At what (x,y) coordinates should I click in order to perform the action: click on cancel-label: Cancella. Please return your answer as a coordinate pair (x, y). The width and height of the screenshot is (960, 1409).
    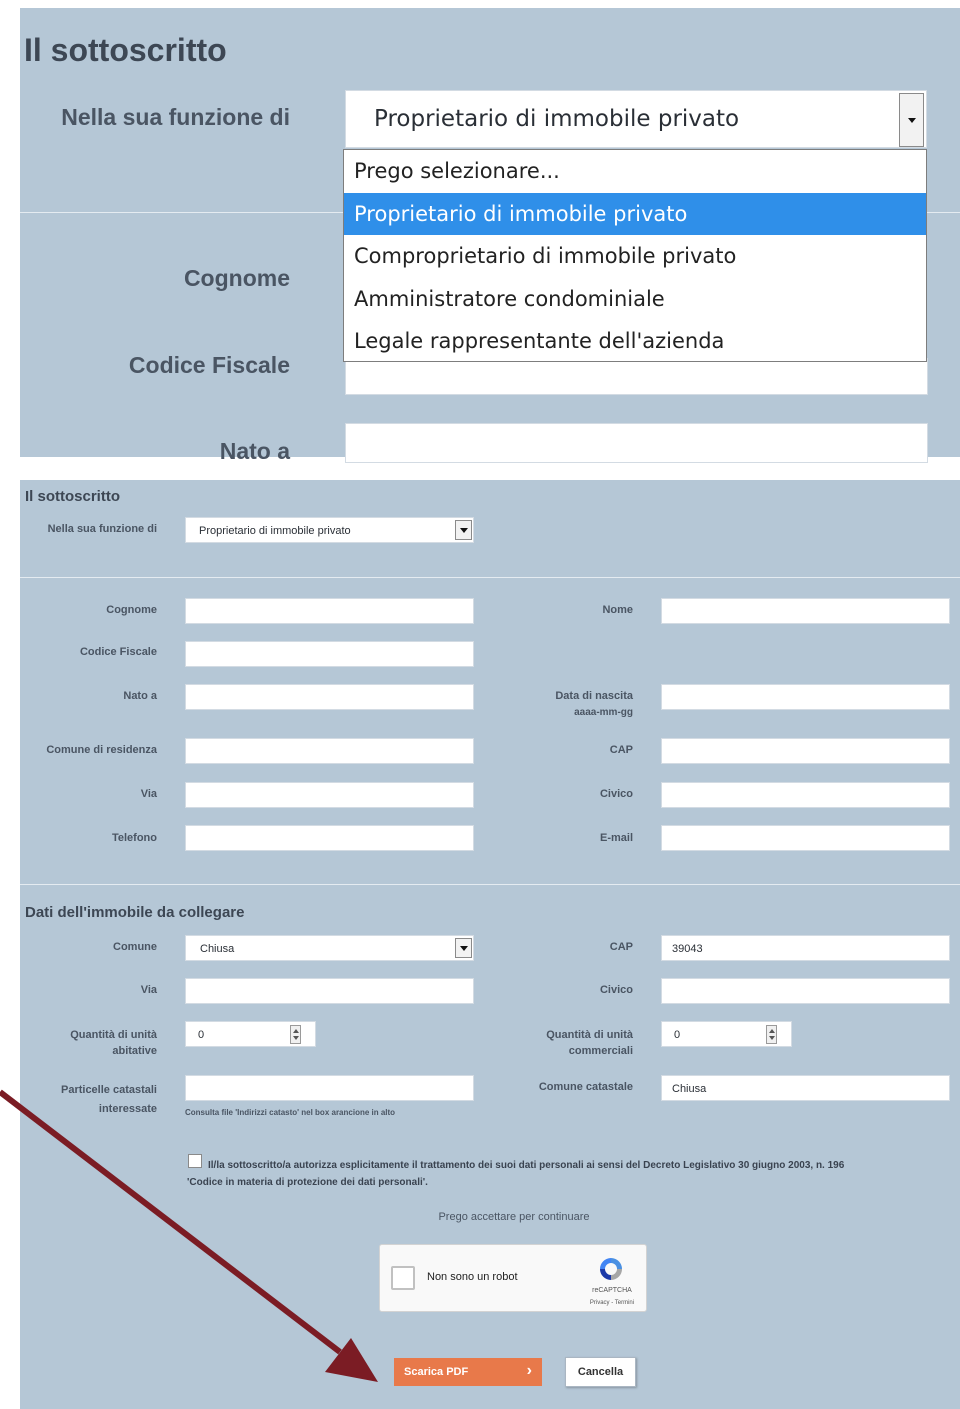
    Looking at the image, I should click on (600, 1372).